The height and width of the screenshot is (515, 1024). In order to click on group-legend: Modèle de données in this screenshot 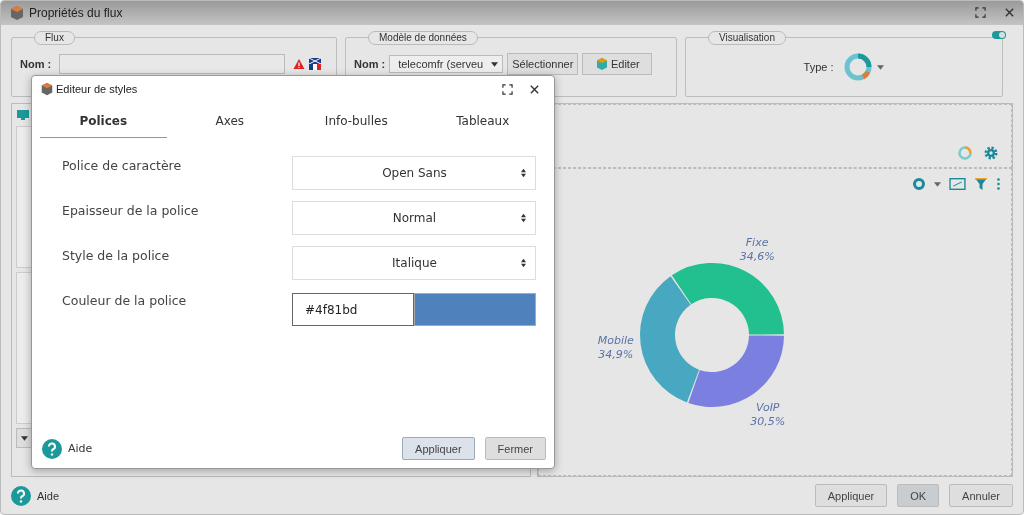, I will do `click(423, 37)`.